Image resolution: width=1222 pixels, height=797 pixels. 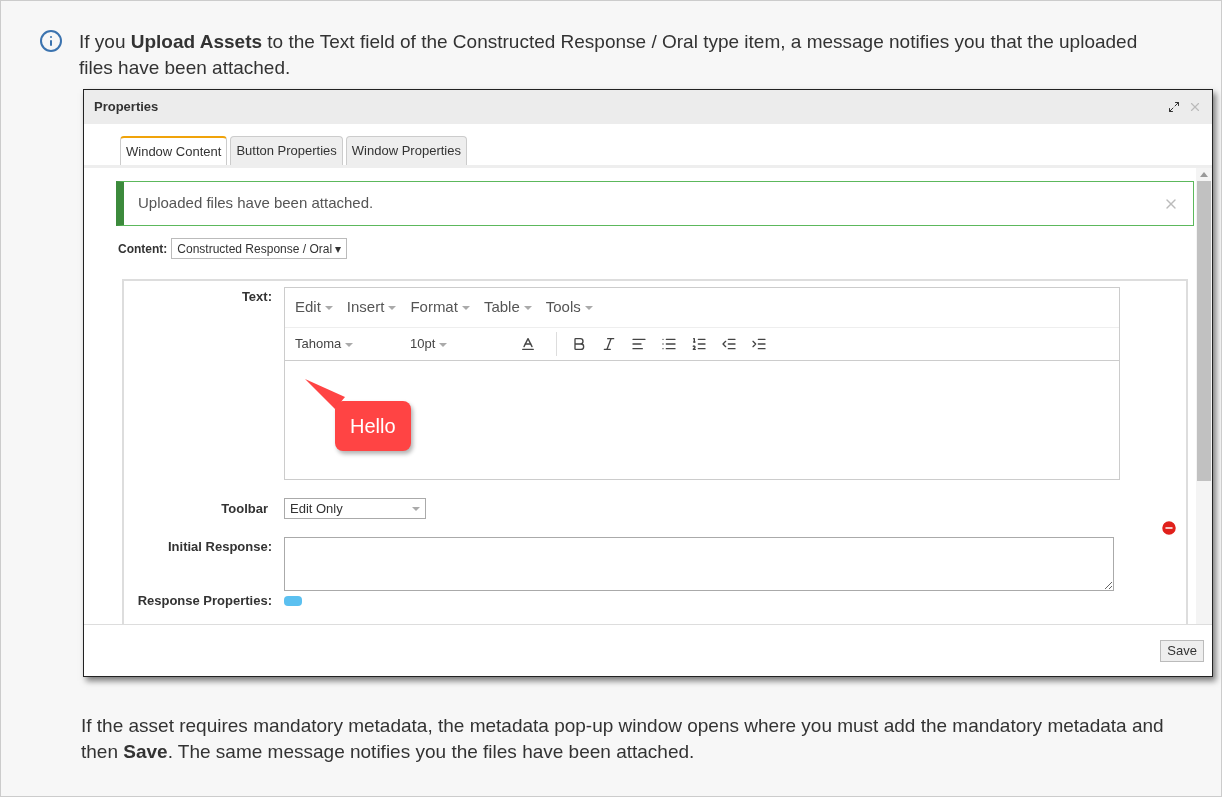 What do you see at coordinates (440, 307) in the screenshot?
I see `menu-item: Format` at bounding box center [440, 307].